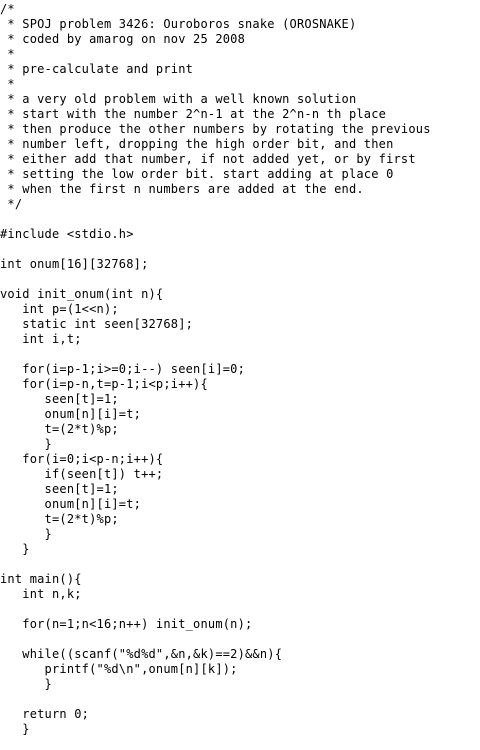 The width and height of the screenshot is (480, 750). I want to click on code-line: void init_onum(int n){, so click(82, 294).